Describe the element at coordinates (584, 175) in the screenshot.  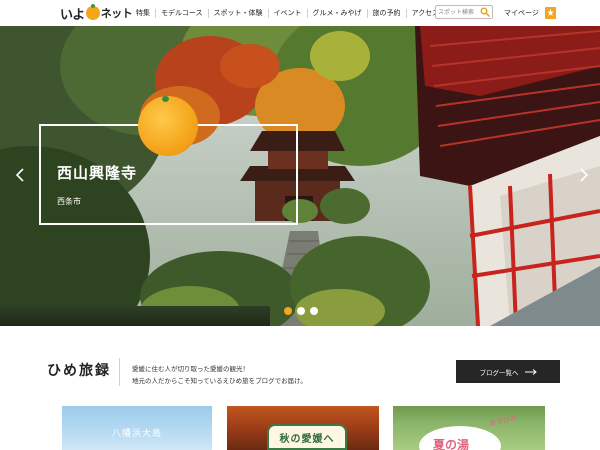
I see `chevron-right-icon` at that location.